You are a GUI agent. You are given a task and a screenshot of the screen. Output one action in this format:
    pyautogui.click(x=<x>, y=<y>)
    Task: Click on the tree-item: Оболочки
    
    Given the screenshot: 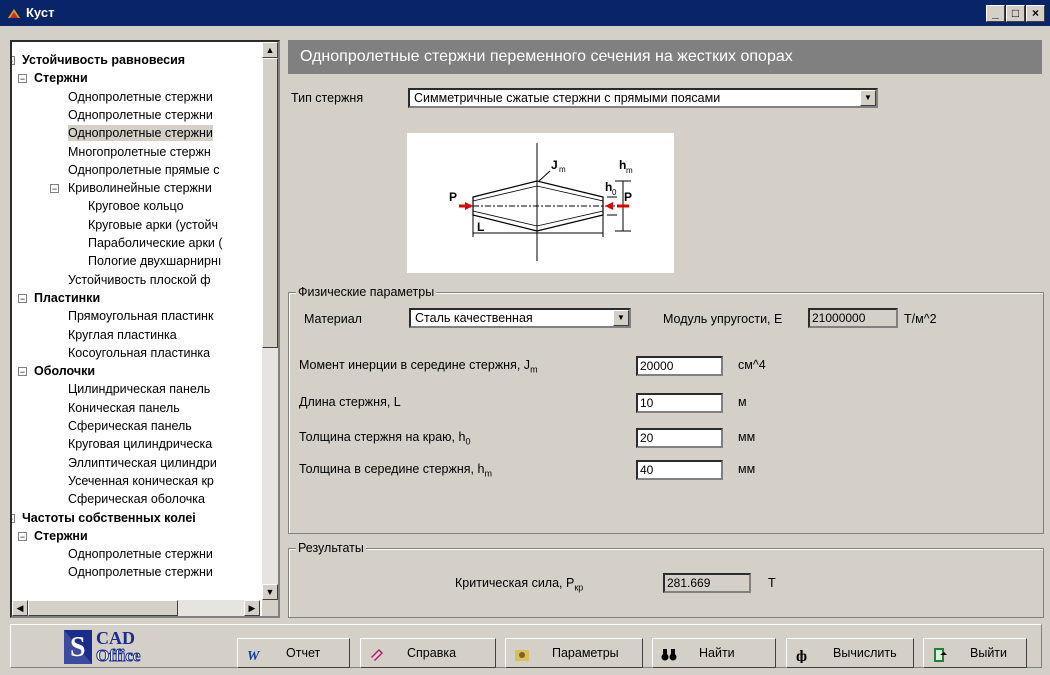 What is the action you would take?
    pyautogui.click(x=64, y=371)
    